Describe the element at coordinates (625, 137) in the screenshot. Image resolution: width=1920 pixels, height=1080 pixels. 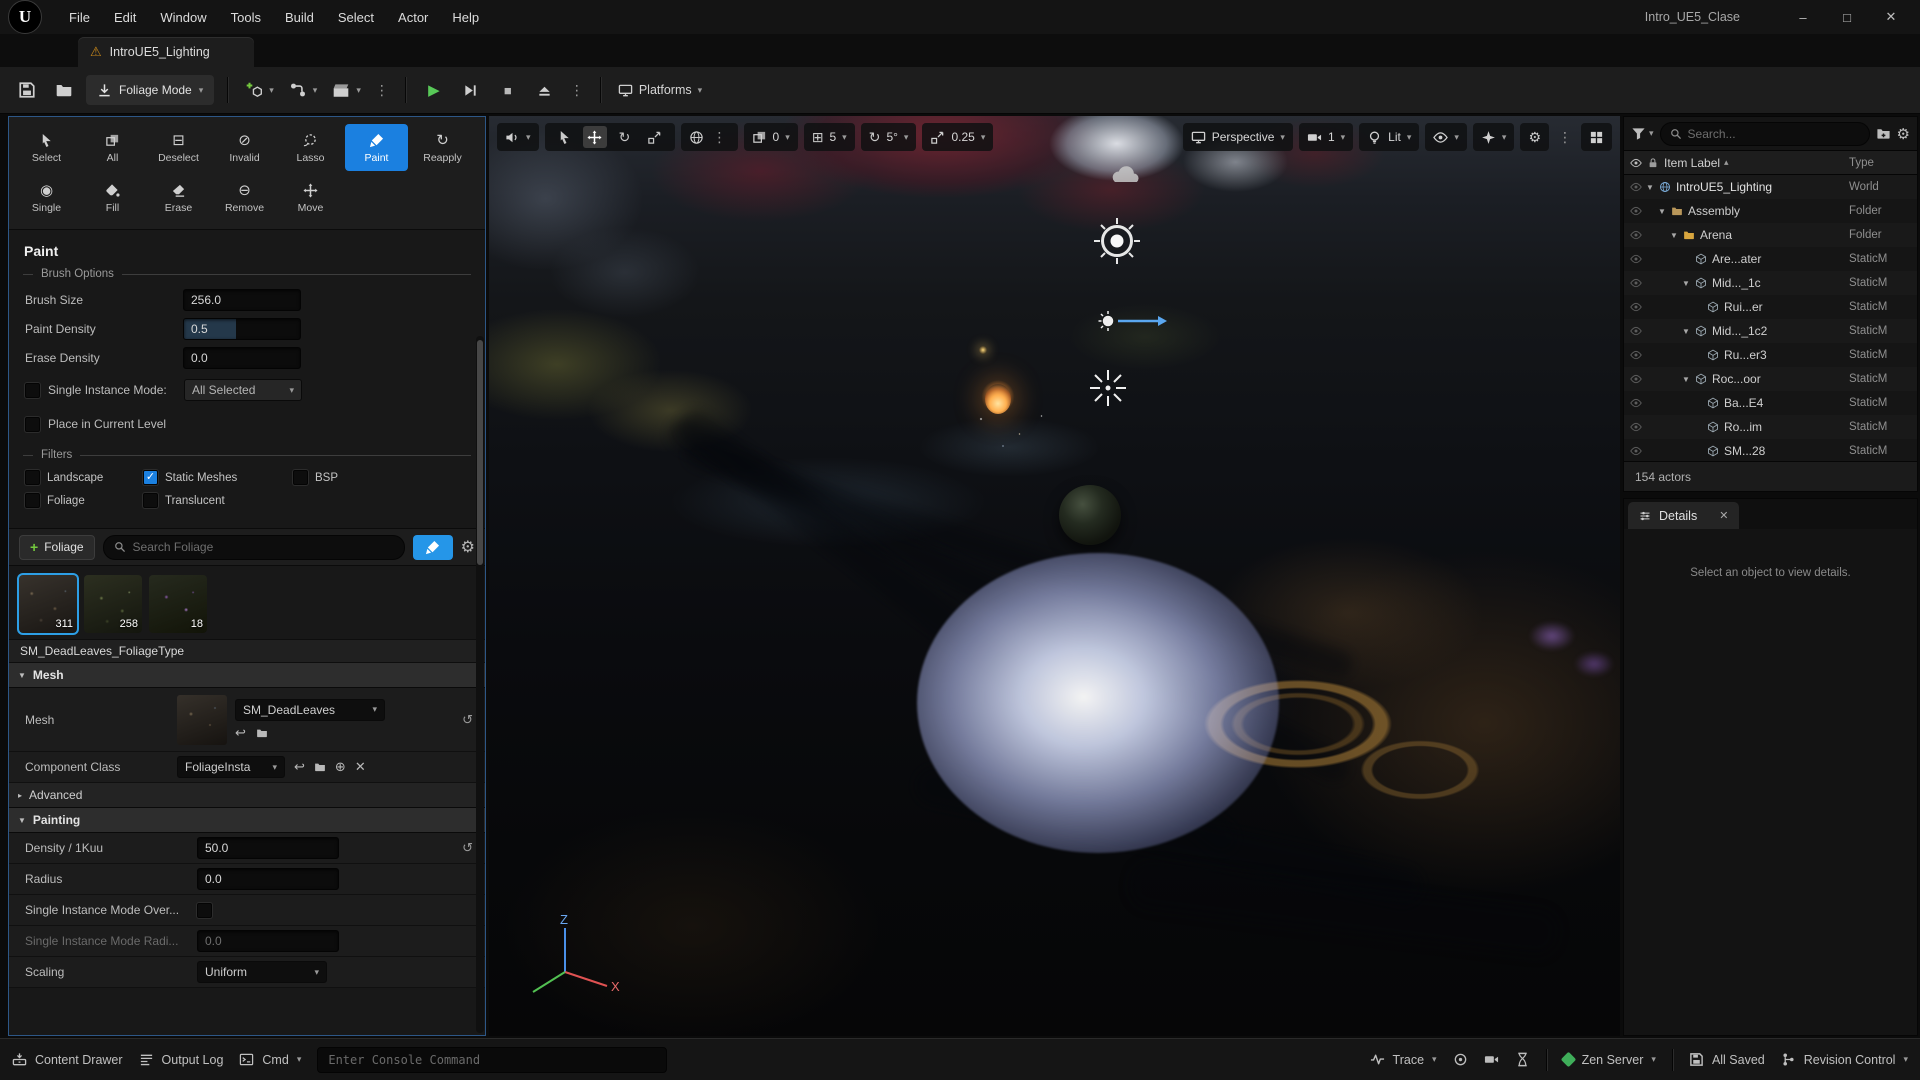
I see `rotate-tool-button: ↻` at that location.